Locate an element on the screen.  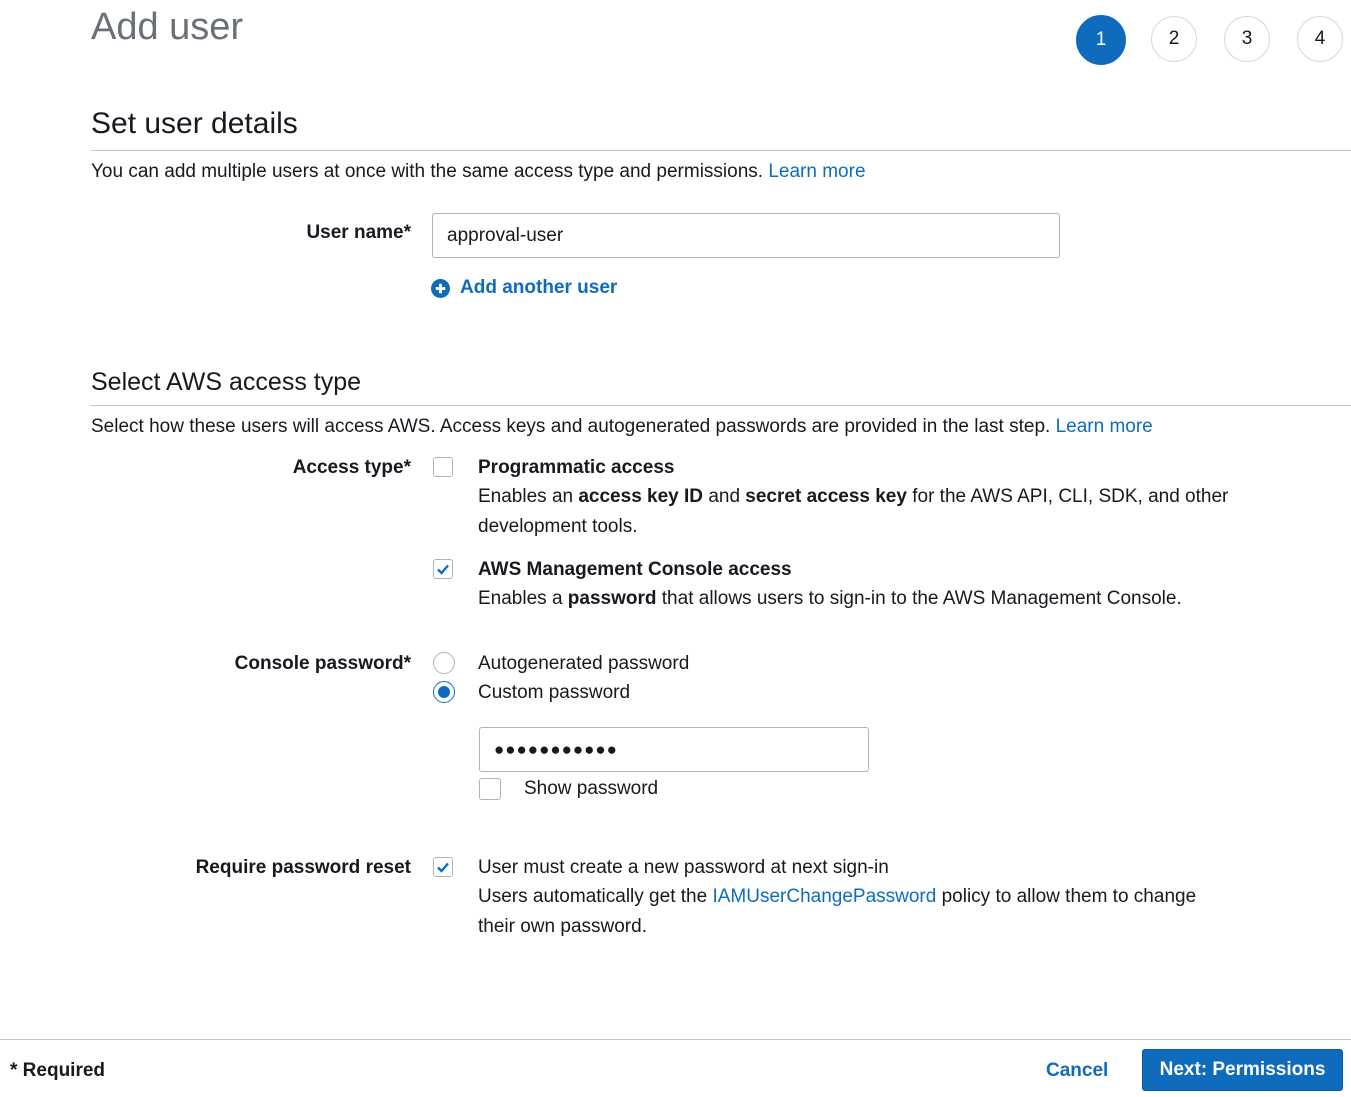
text: and is located at coordinates (724, 496).